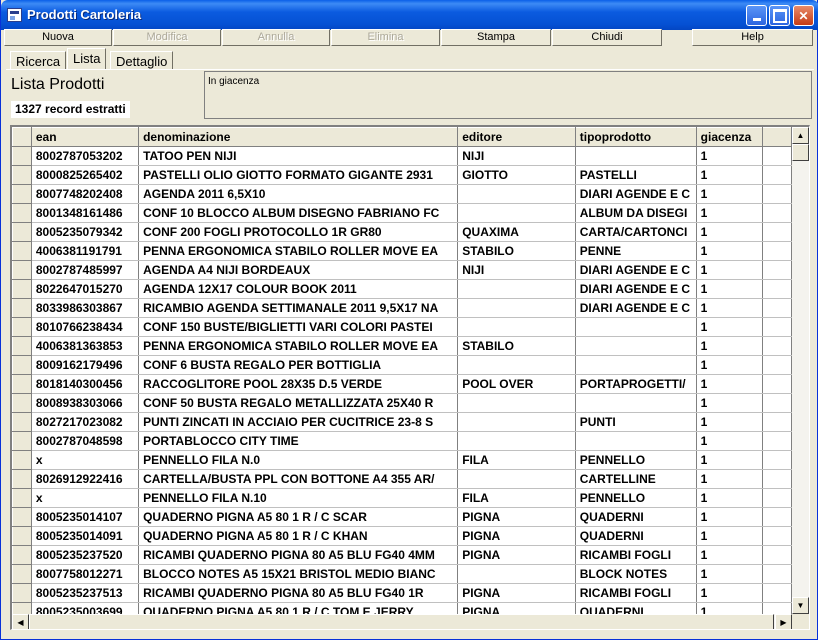  I want to click on tab-lista: Lista, so click(87, 59).